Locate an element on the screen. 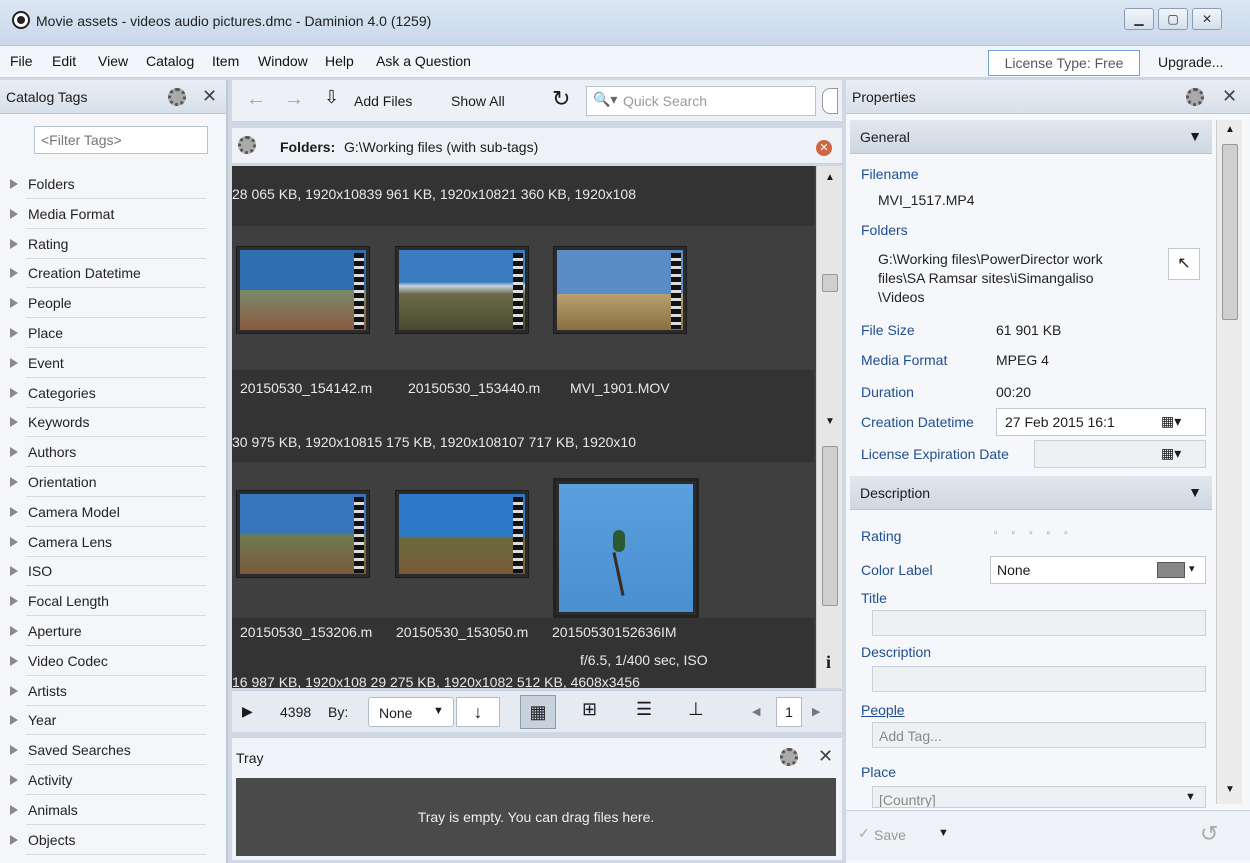 The height and width of the screenshot is (863, 1250). next-page-icon: ▶ is located at coordinates (816, 711).